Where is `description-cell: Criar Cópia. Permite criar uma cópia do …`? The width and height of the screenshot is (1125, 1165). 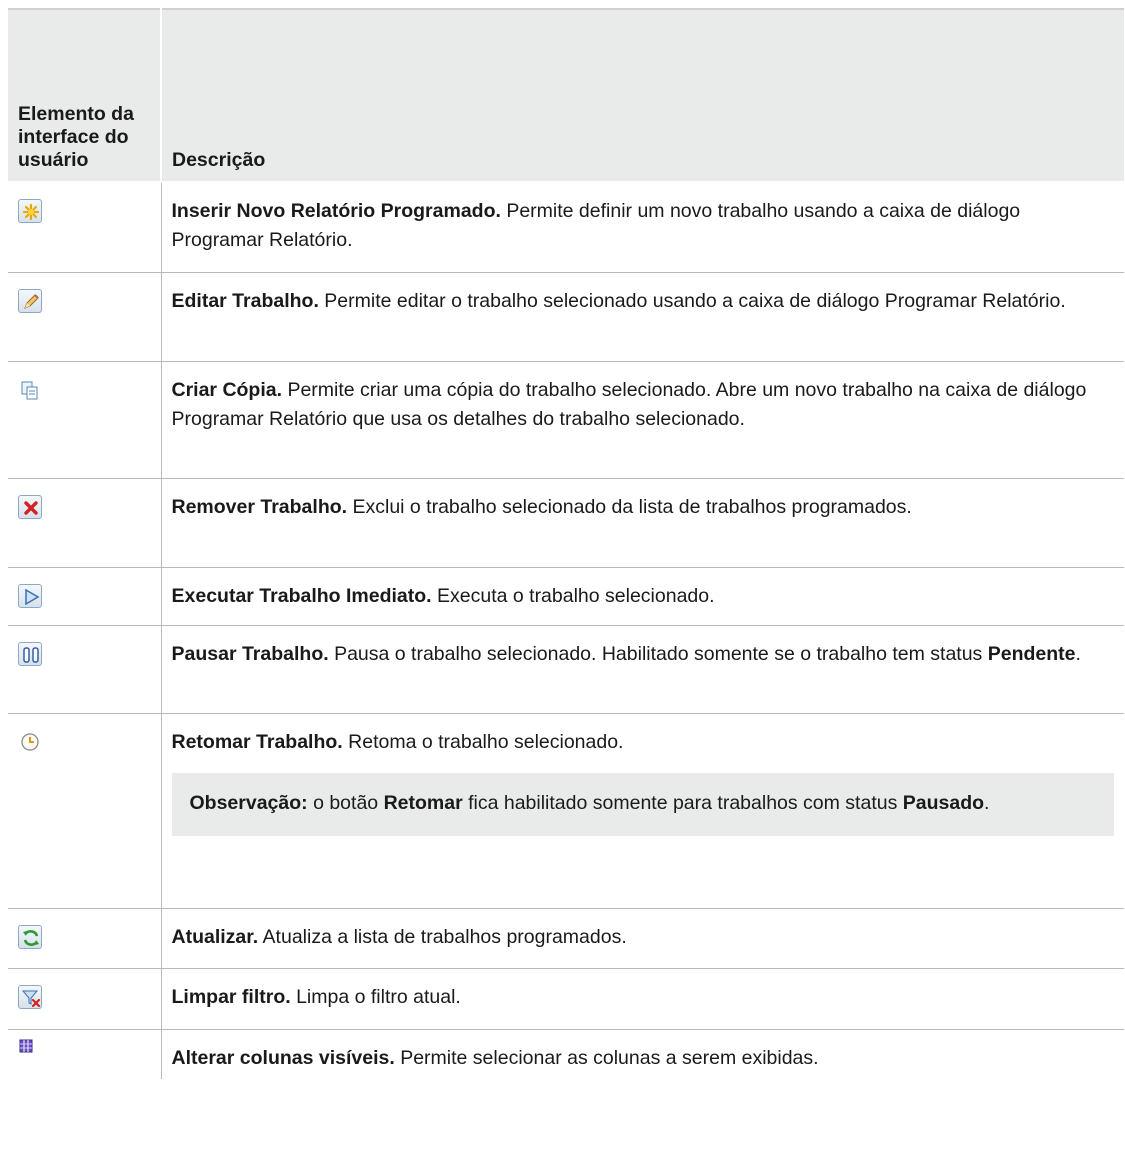 description-cell: Criar Cópia. Permite criar uma cópia do … is located at coordinates (642, 420).